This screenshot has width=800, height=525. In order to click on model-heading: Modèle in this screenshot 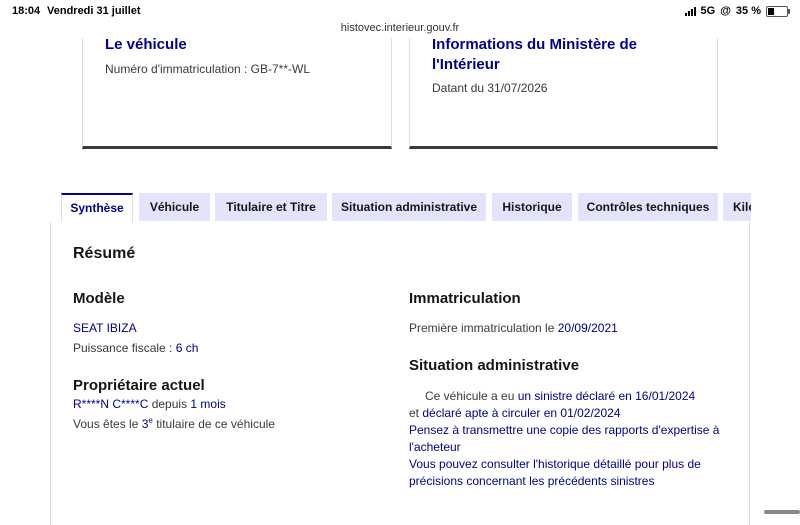, I will do `click(99, 298)`.